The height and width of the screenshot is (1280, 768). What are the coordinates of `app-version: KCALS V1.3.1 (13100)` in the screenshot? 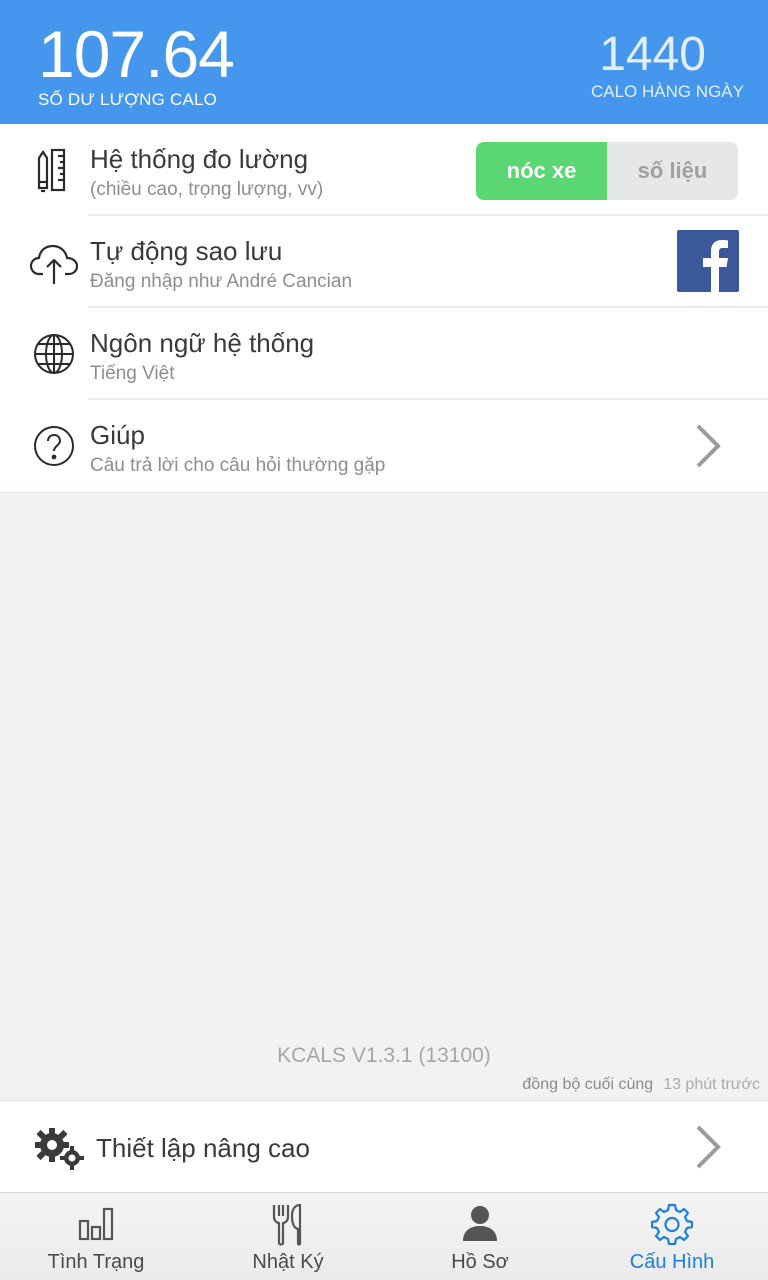 It's located at (384, 1055).